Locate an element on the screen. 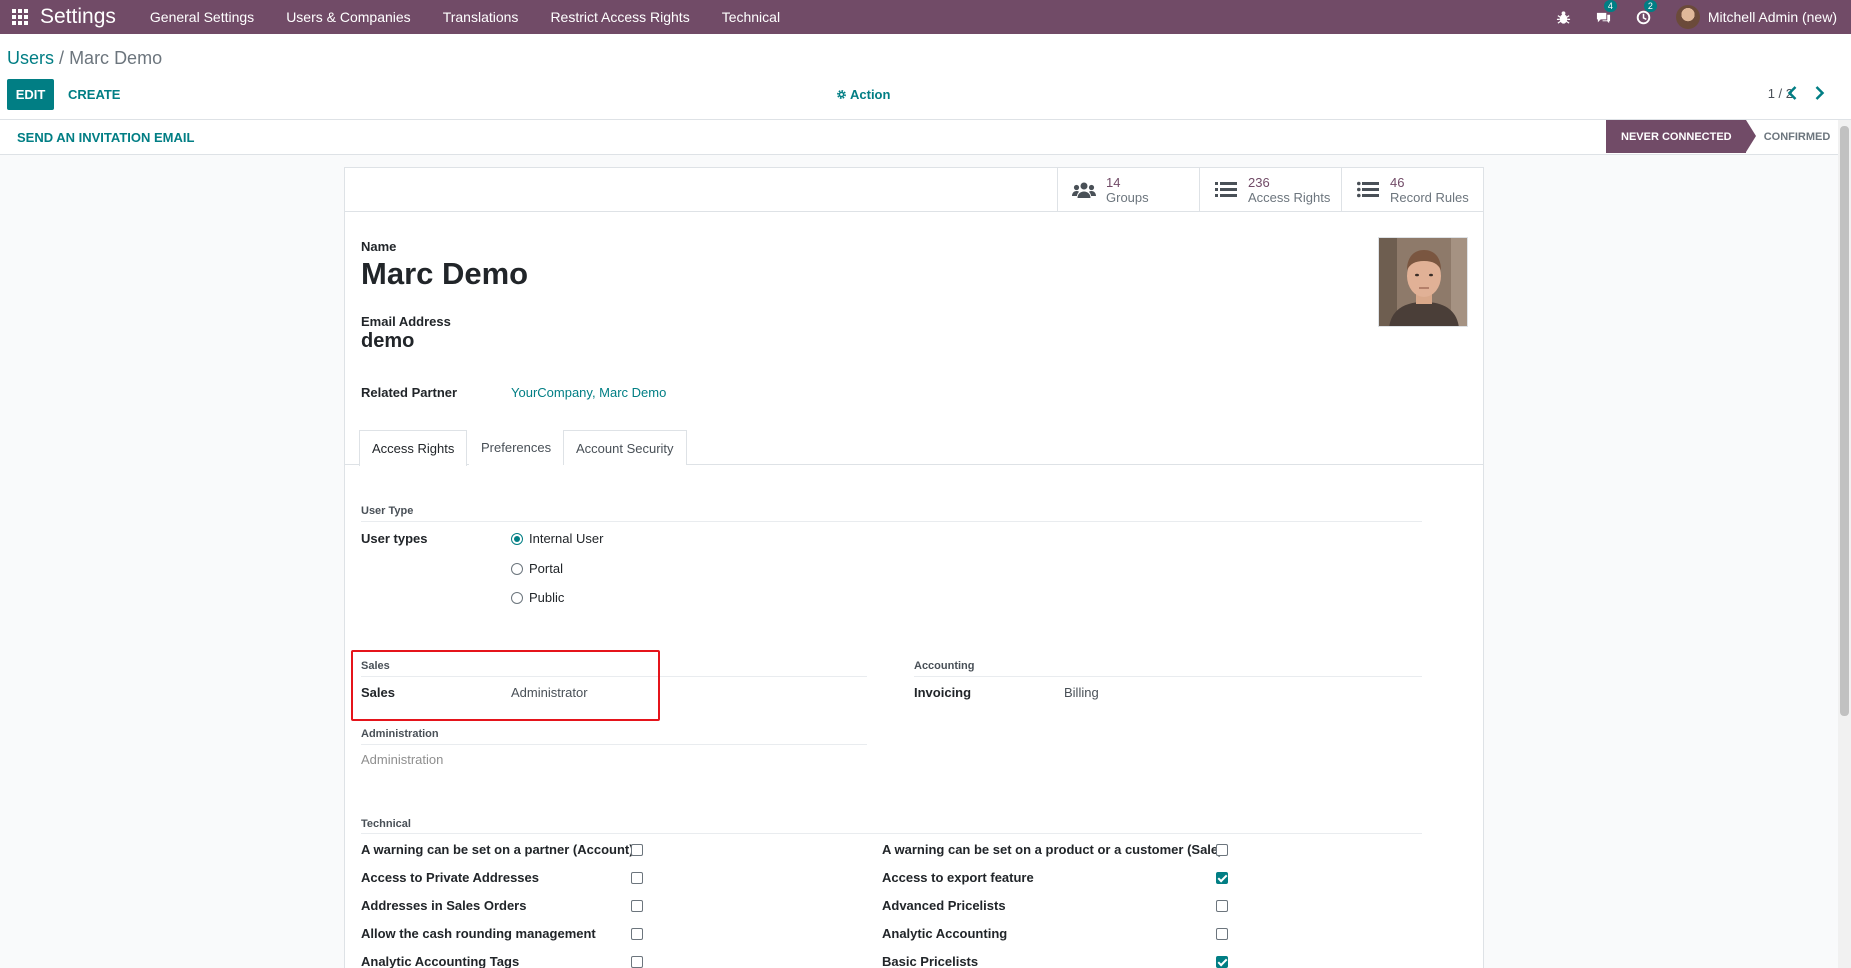 The image size is (1851, 968). radio-label: Portal is located at coordinates (546, 568).